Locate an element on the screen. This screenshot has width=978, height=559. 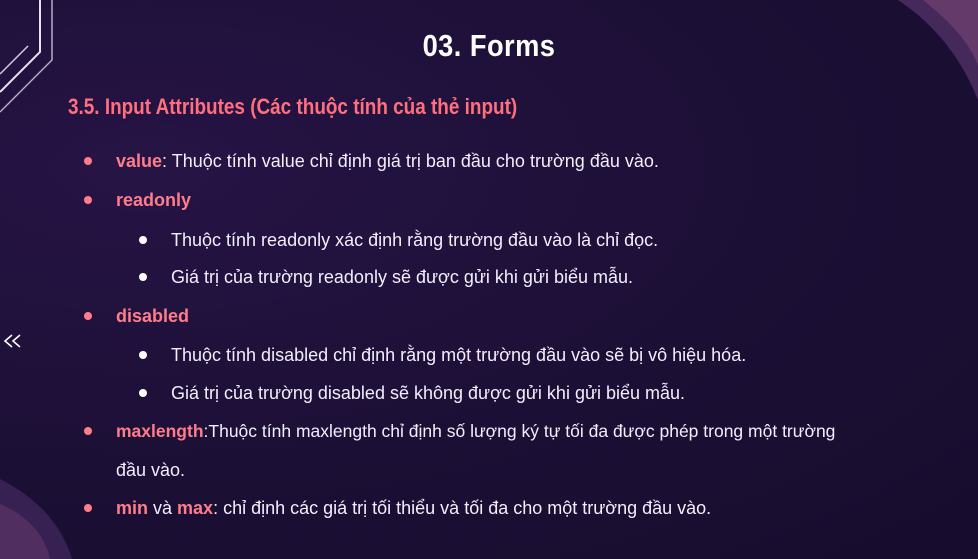
list-item-disabled: disabled is located at coordinates (152, 316).